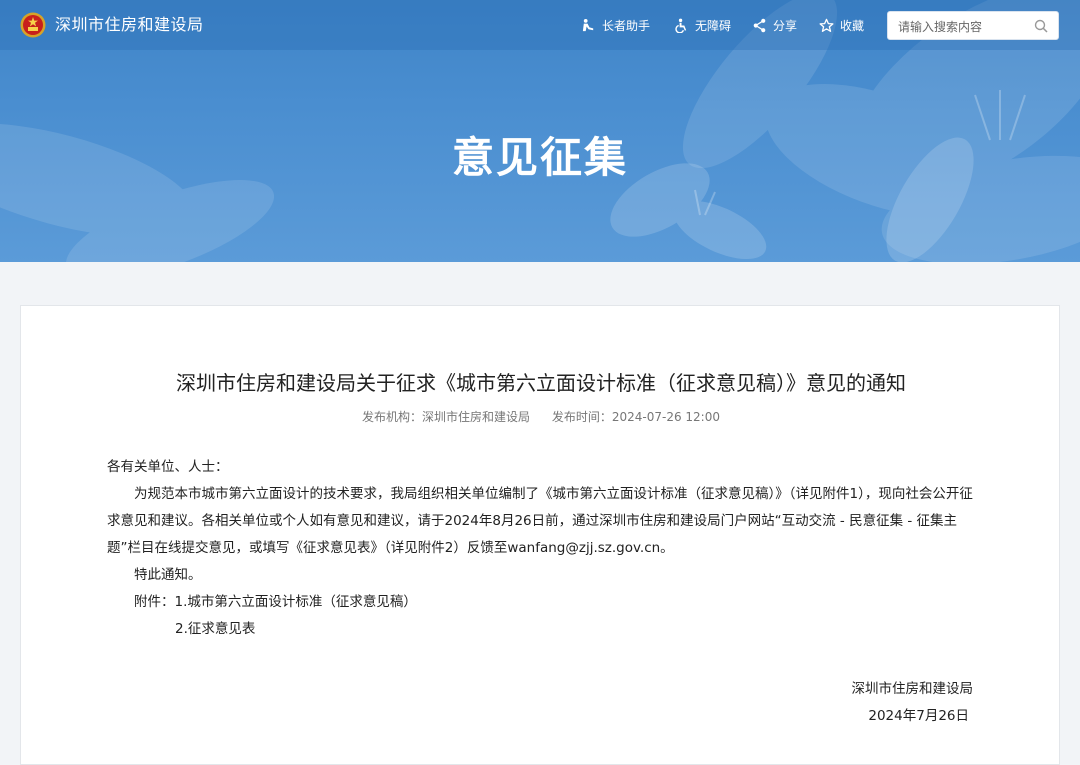 This screenshot has width=1080, height=765. I want to click on favorite-button: 收藏, so click(841, 25).